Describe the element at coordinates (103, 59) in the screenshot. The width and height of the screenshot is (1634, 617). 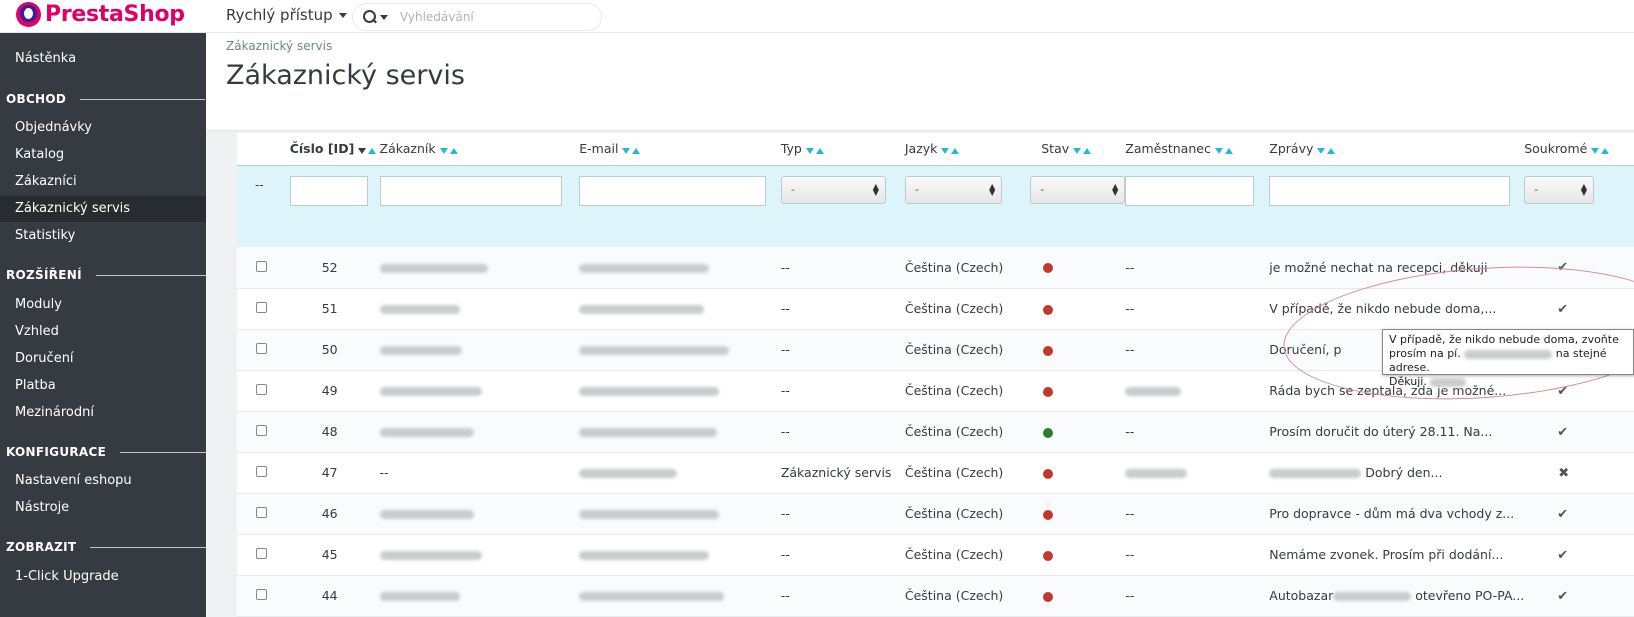
I see `sidebar-item-dashboard: Nástěnka` at that location.